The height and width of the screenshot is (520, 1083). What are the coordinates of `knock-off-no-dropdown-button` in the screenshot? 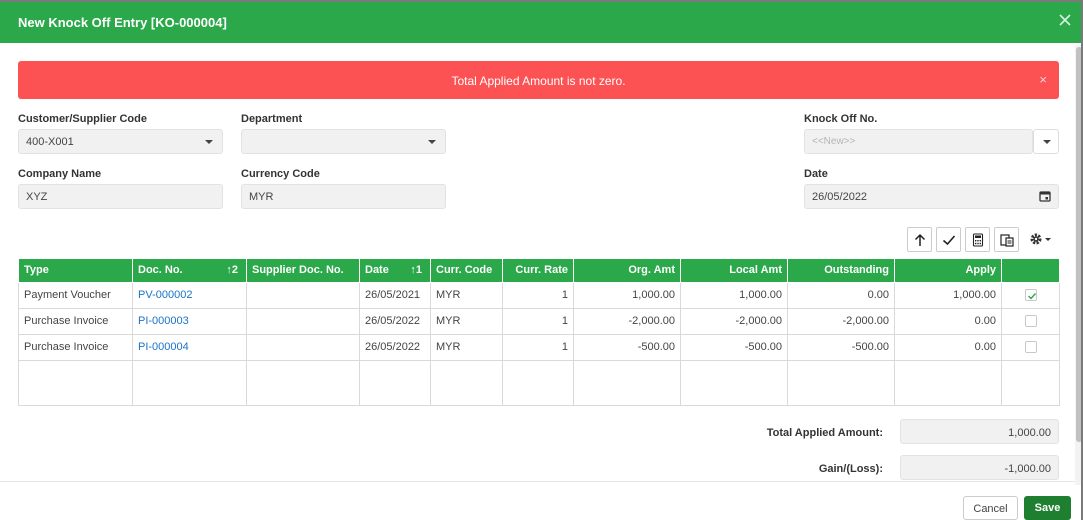 It's located at (1046, 141).